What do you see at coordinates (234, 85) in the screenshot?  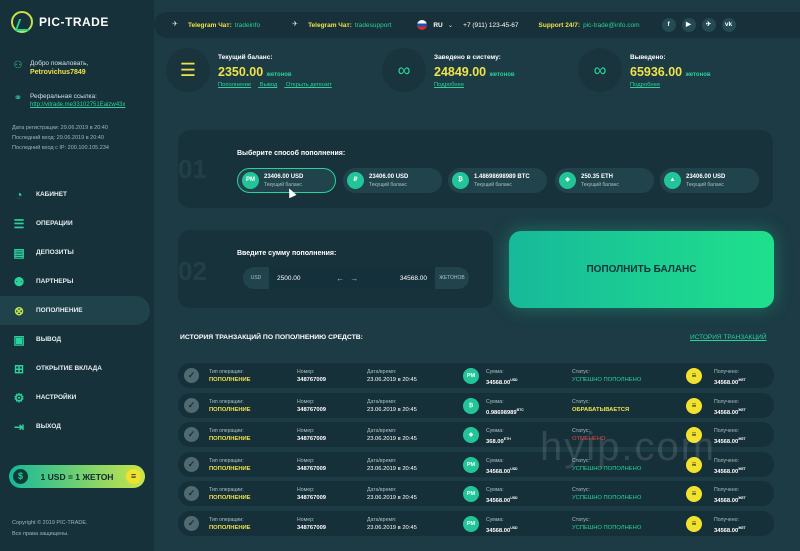 I see `topup-link: Пополнение` at bounding box center [234, 85].